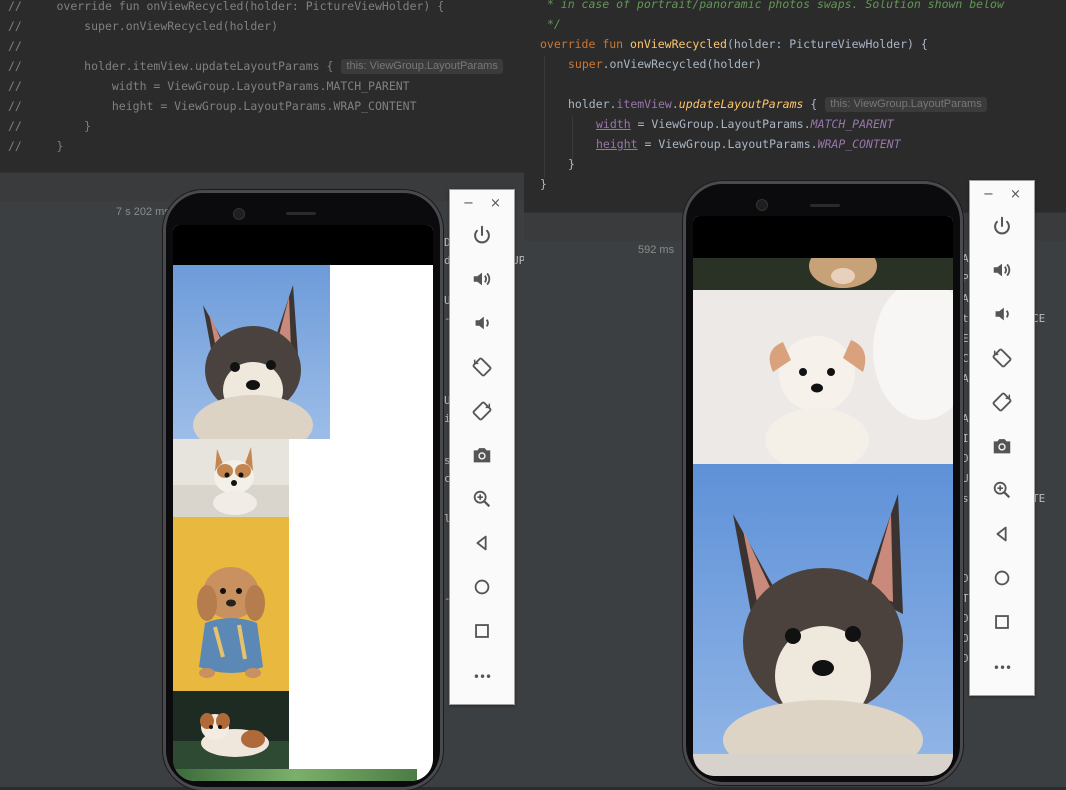 This screenshot has height=790, width=1066. Describe the element at coordinates (295, 775) in the screenshot. I see `photo-partial` at that location.